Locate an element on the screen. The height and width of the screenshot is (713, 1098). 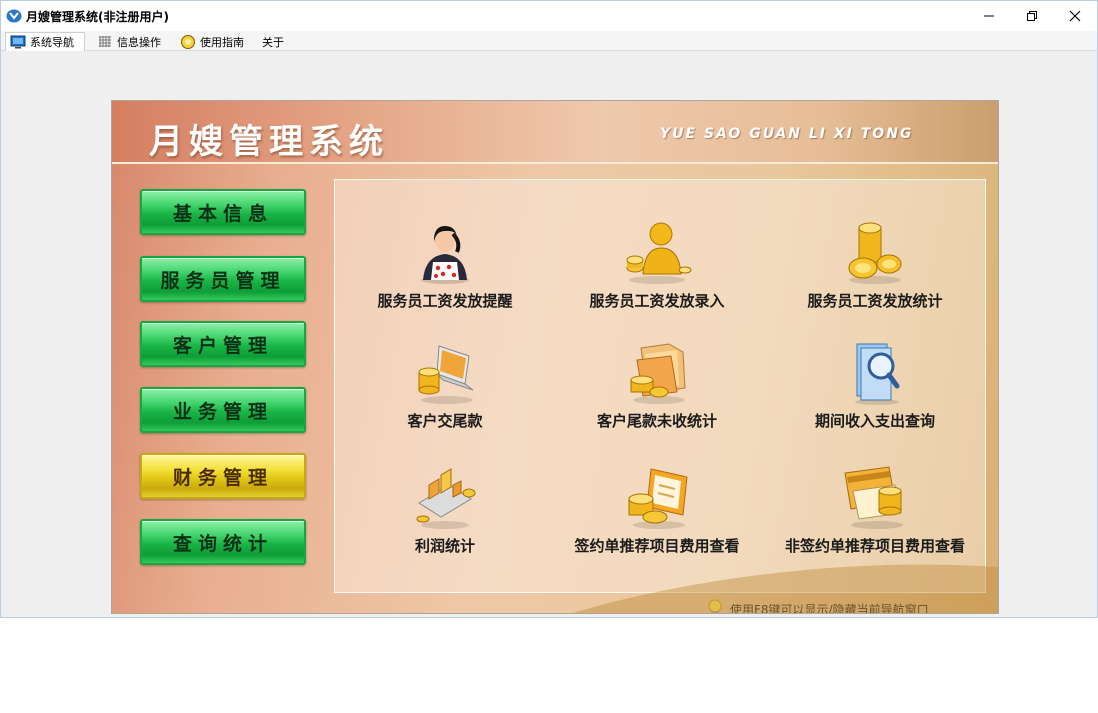
nav-label: 财务管理 is located at coordinates (222, 477).